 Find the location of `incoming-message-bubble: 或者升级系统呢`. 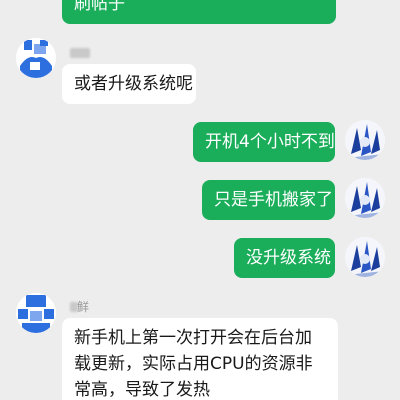

incoming-message-bubble: 或者升级系统呢 is located at coordinates (129, 84).